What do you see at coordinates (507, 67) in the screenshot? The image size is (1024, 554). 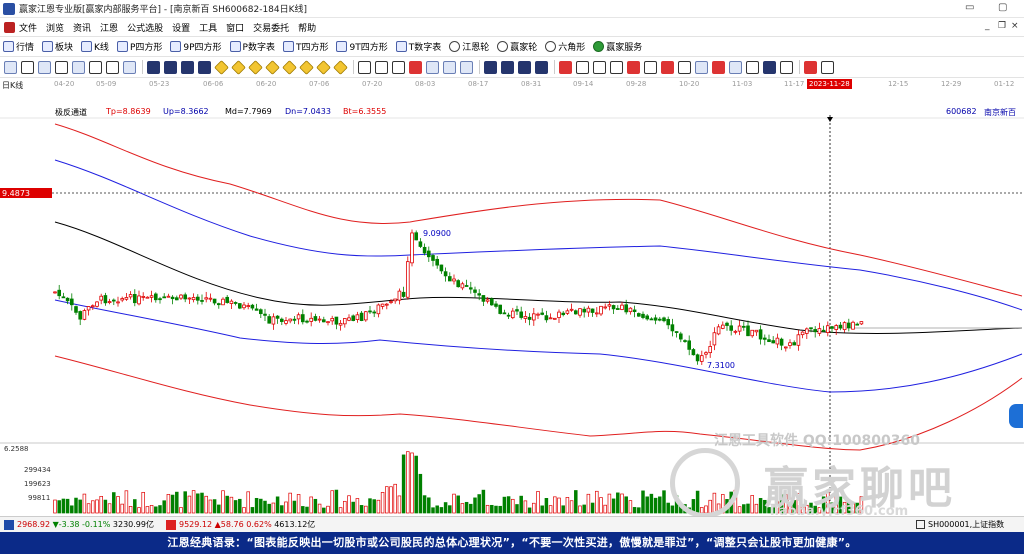 I see `print-icon` at bounding box center [507, 67].